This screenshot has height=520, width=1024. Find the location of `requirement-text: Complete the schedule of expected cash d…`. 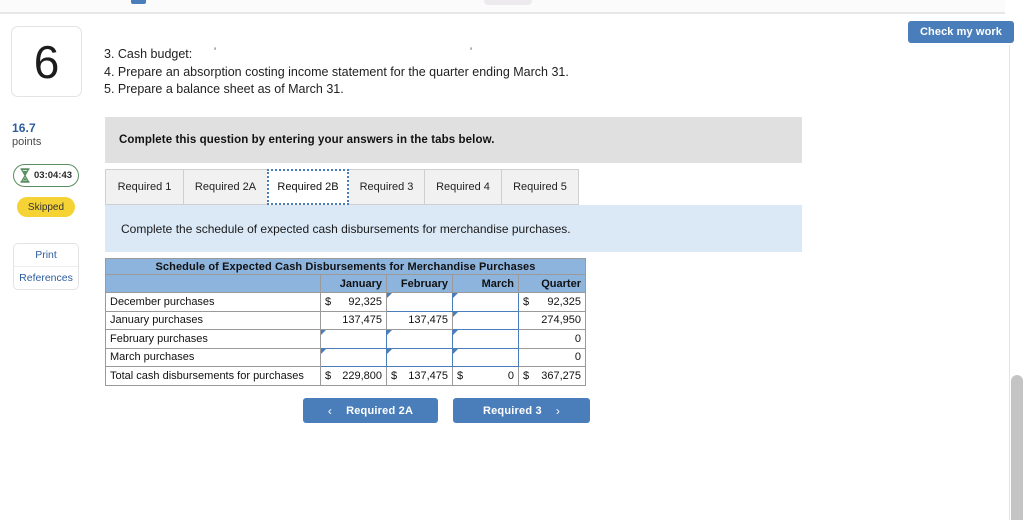

requirement-text: Complete the schedule of expected cash d… is located at coordinates (346, 228).